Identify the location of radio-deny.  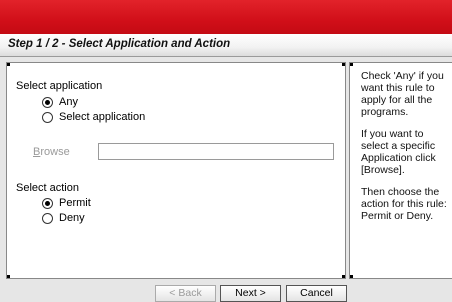
(47, 218).